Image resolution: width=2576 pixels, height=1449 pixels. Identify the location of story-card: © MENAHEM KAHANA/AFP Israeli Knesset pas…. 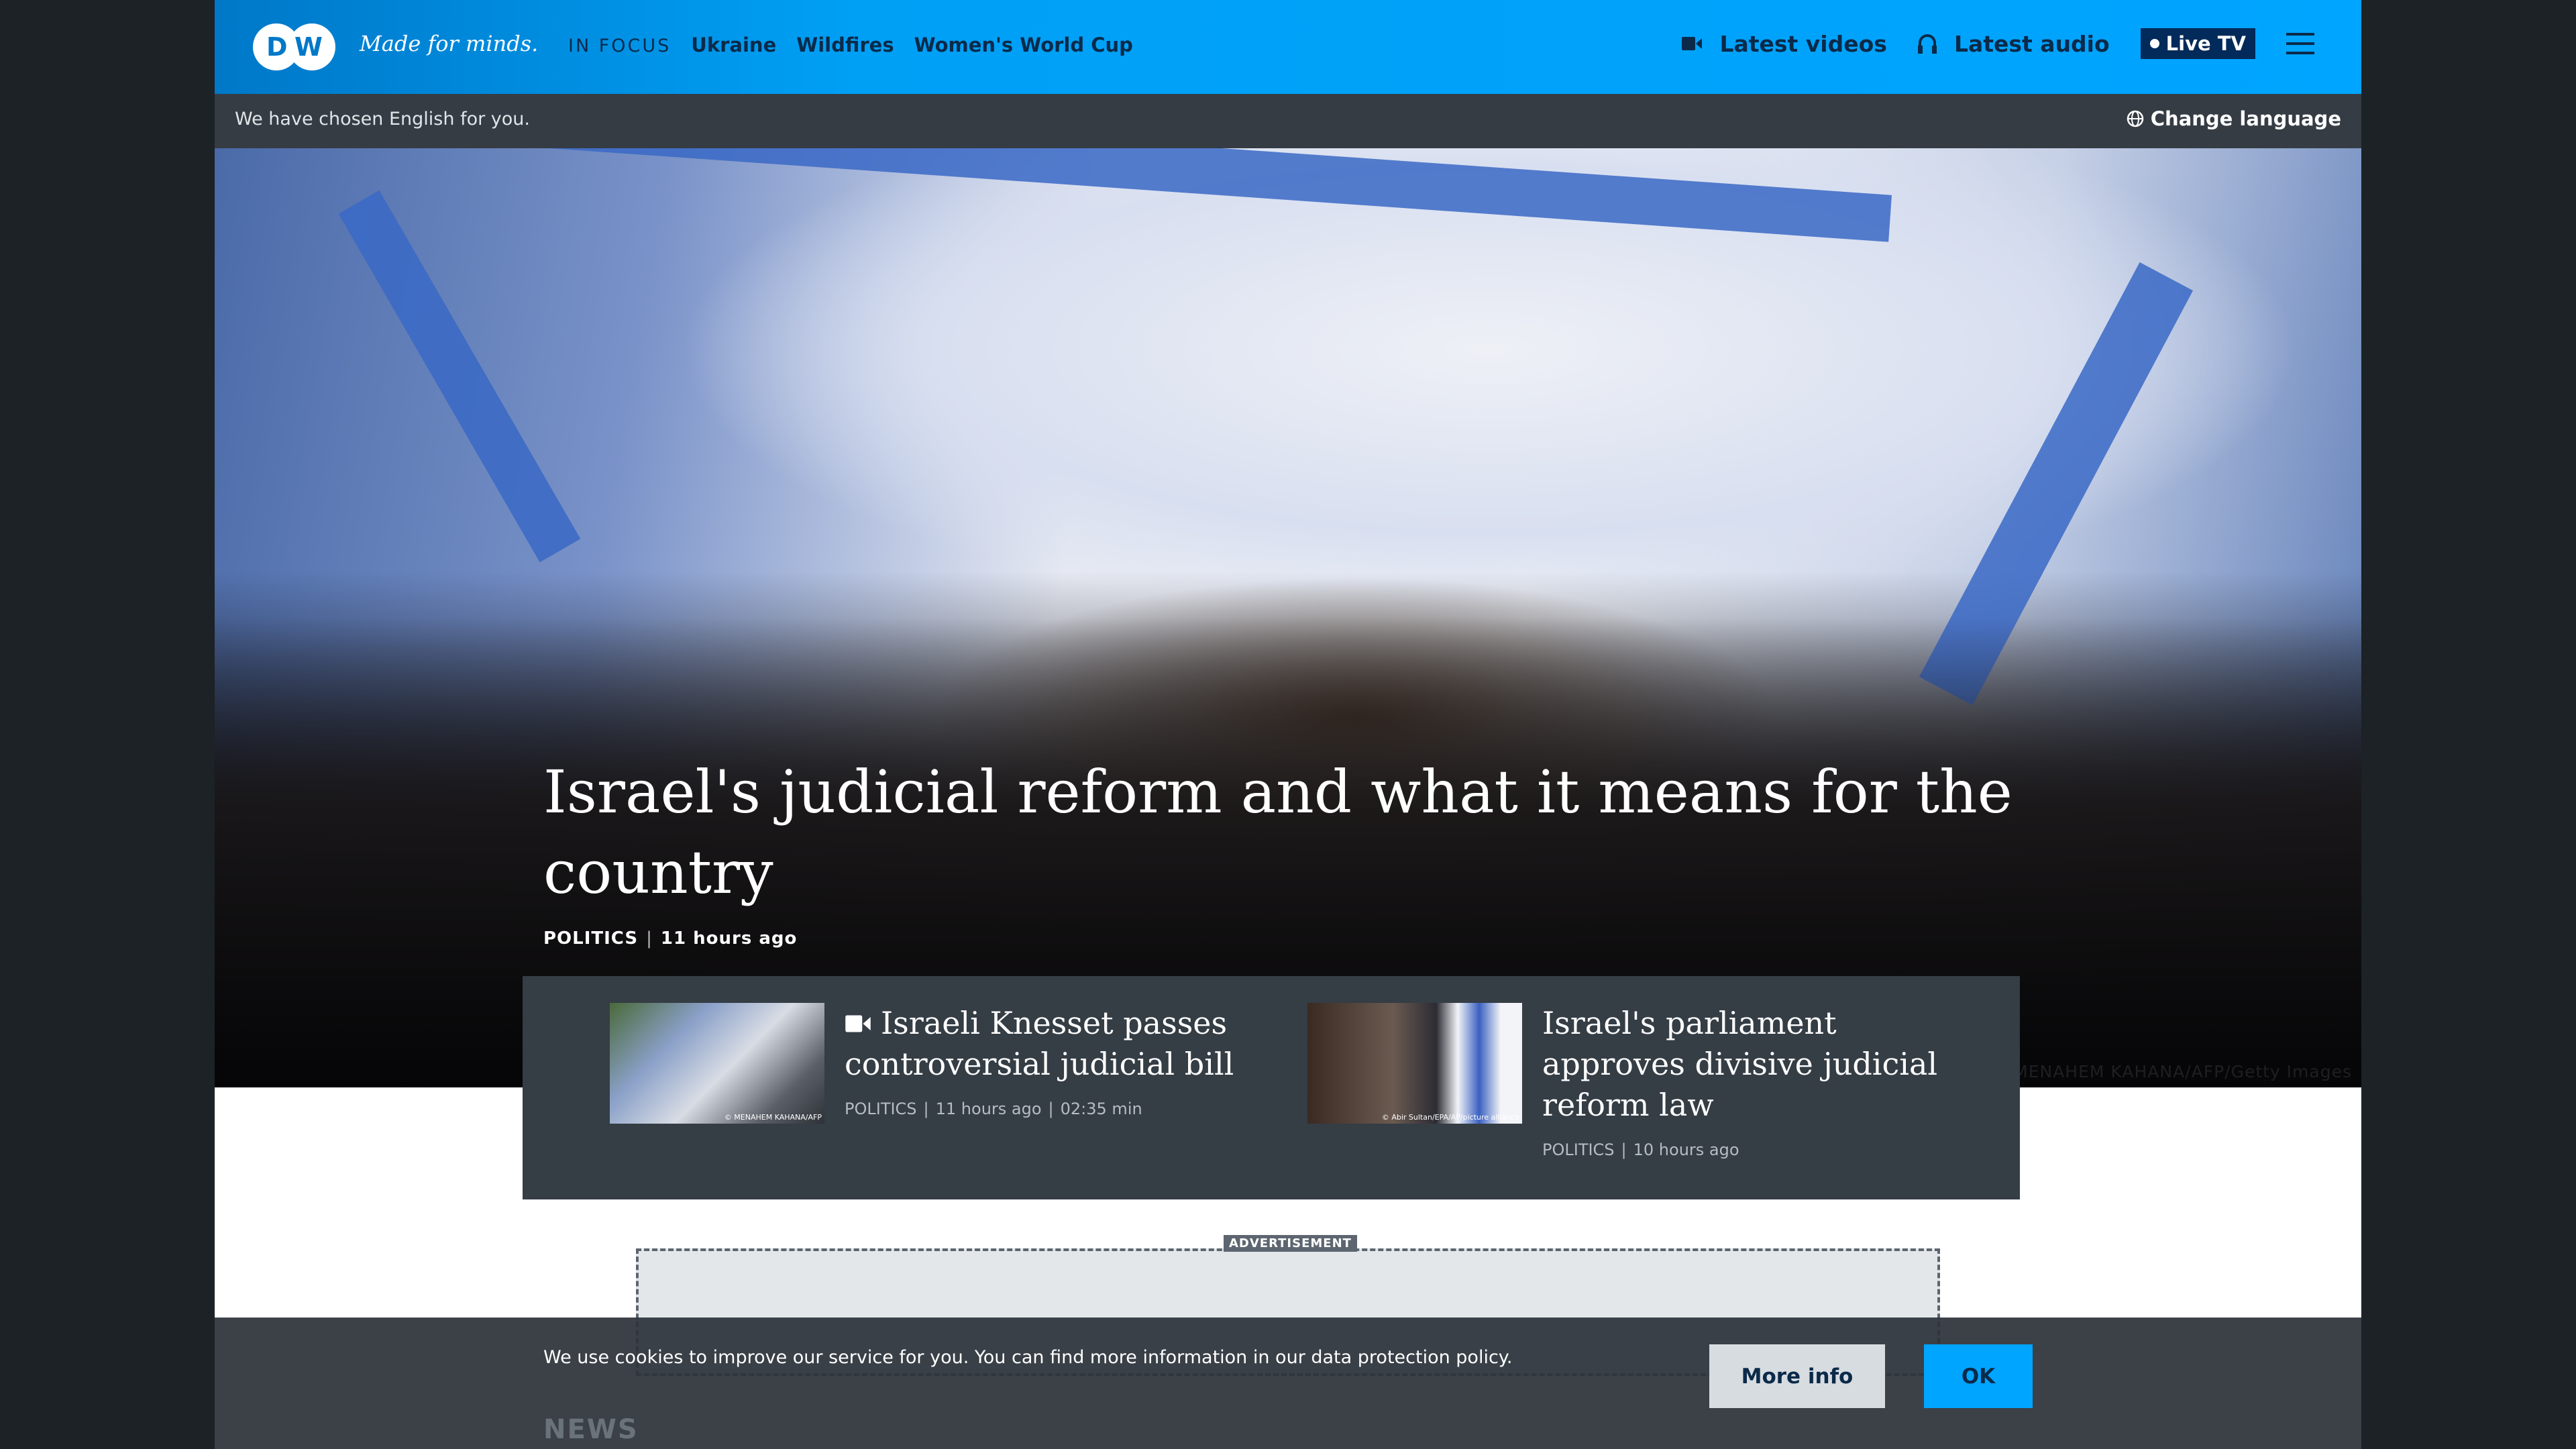
(928, 1063).